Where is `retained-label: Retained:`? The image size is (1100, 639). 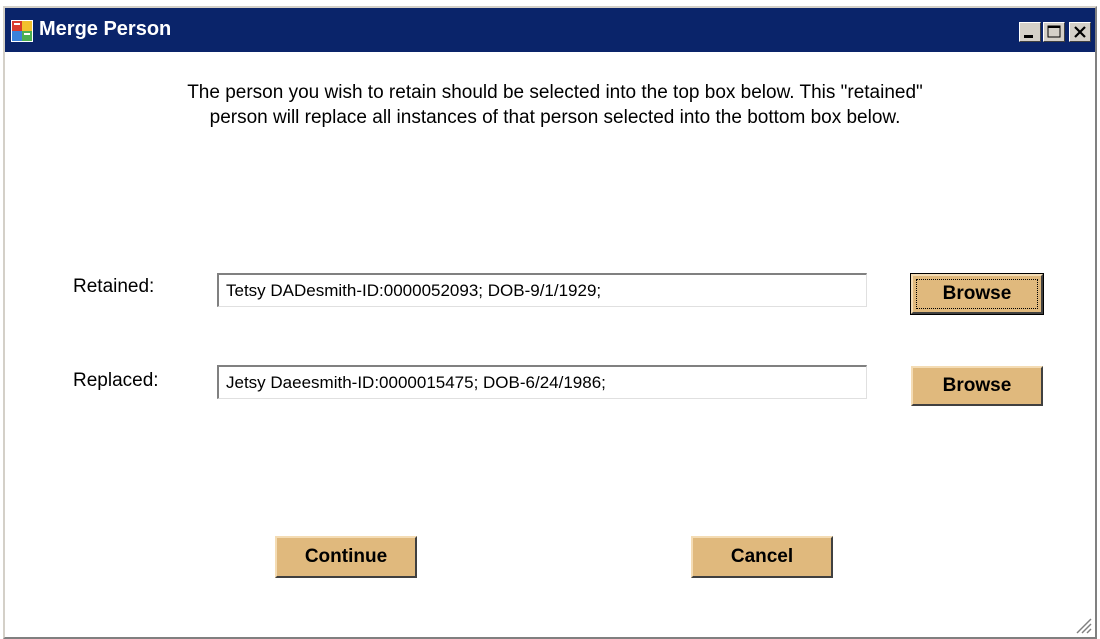 retained-label: Retained: is located at coordinates (114, 286).